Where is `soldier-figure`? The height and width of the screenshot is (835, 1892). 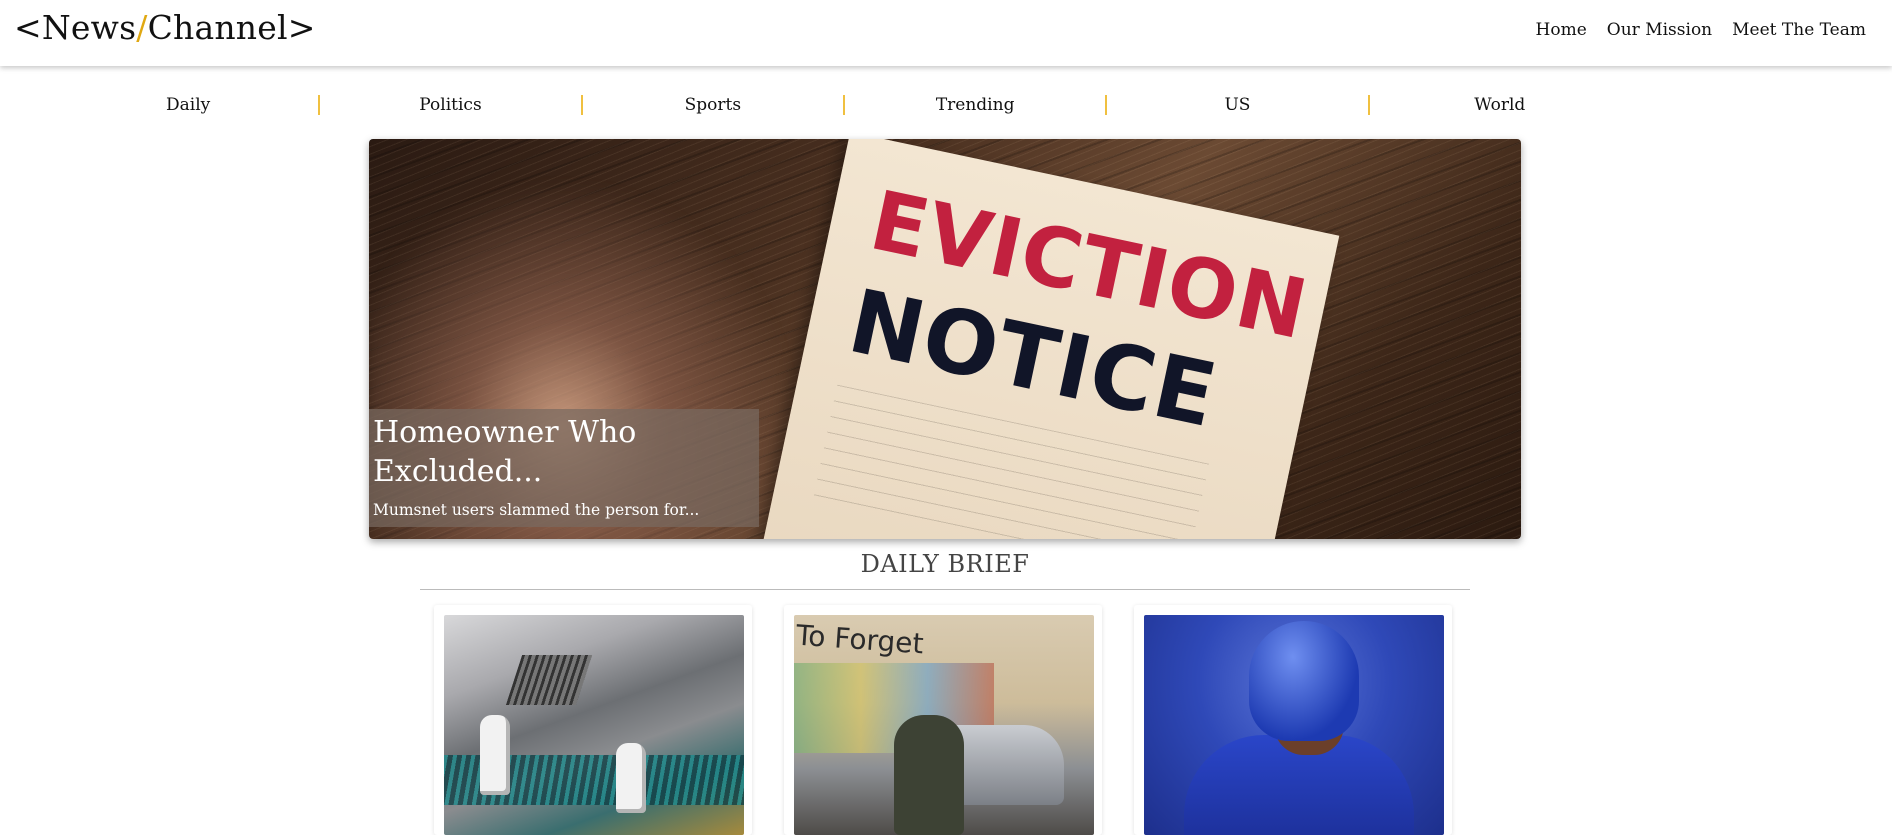 soldier-figure is located at coordinates (929, 775).